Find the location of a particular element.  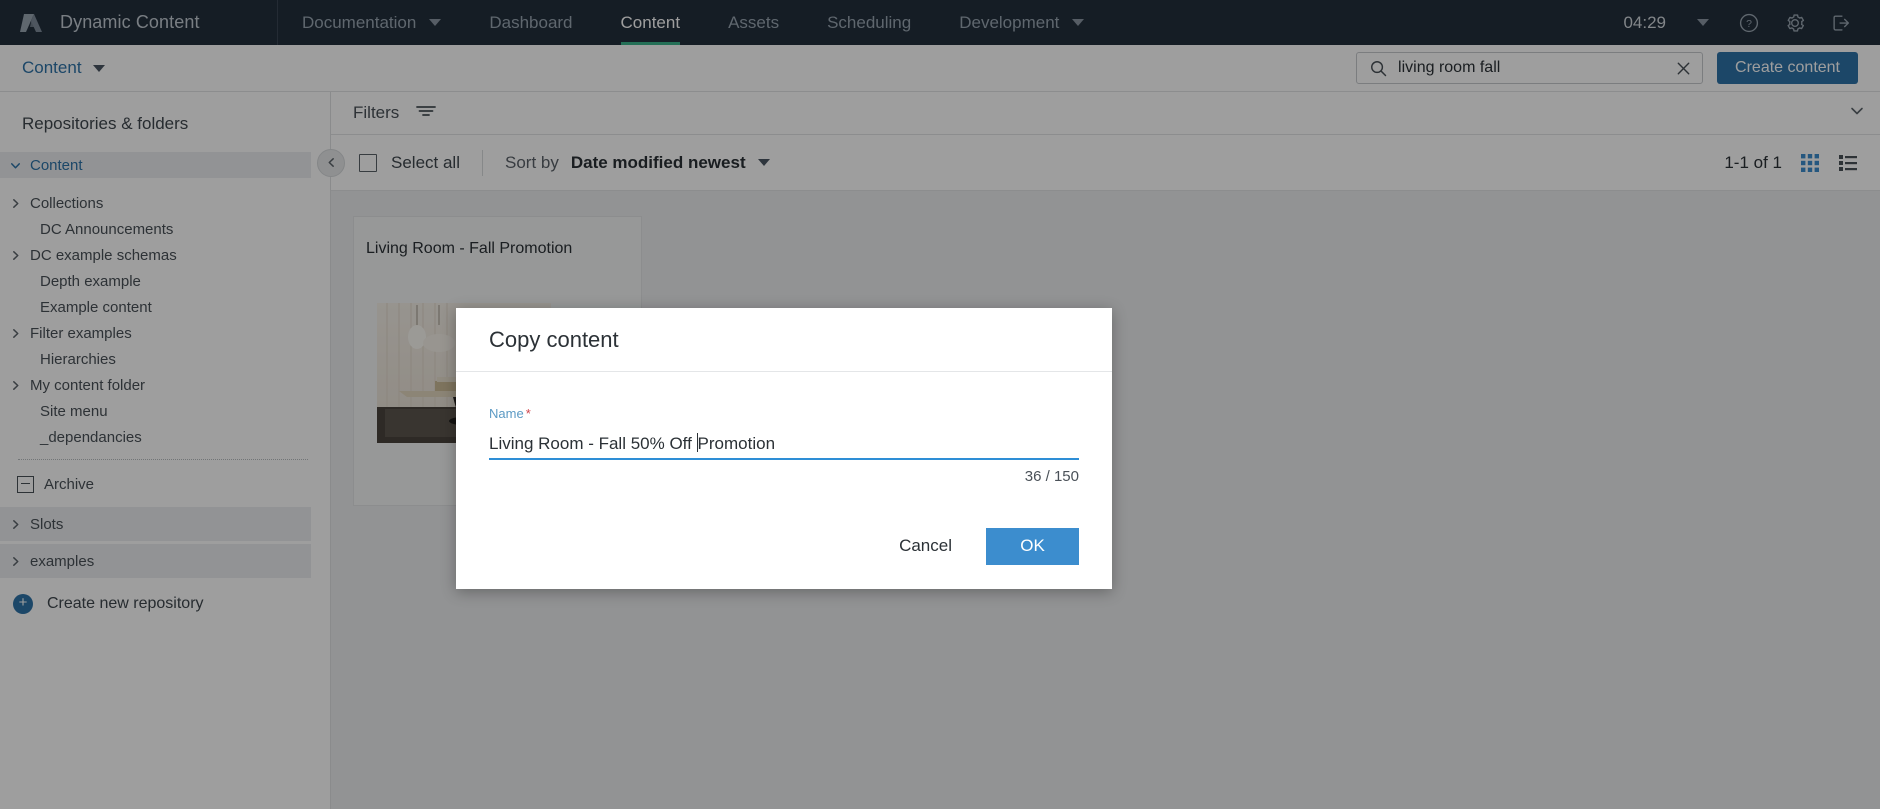

ok-button: OK is located at coordinates (1032, 546).